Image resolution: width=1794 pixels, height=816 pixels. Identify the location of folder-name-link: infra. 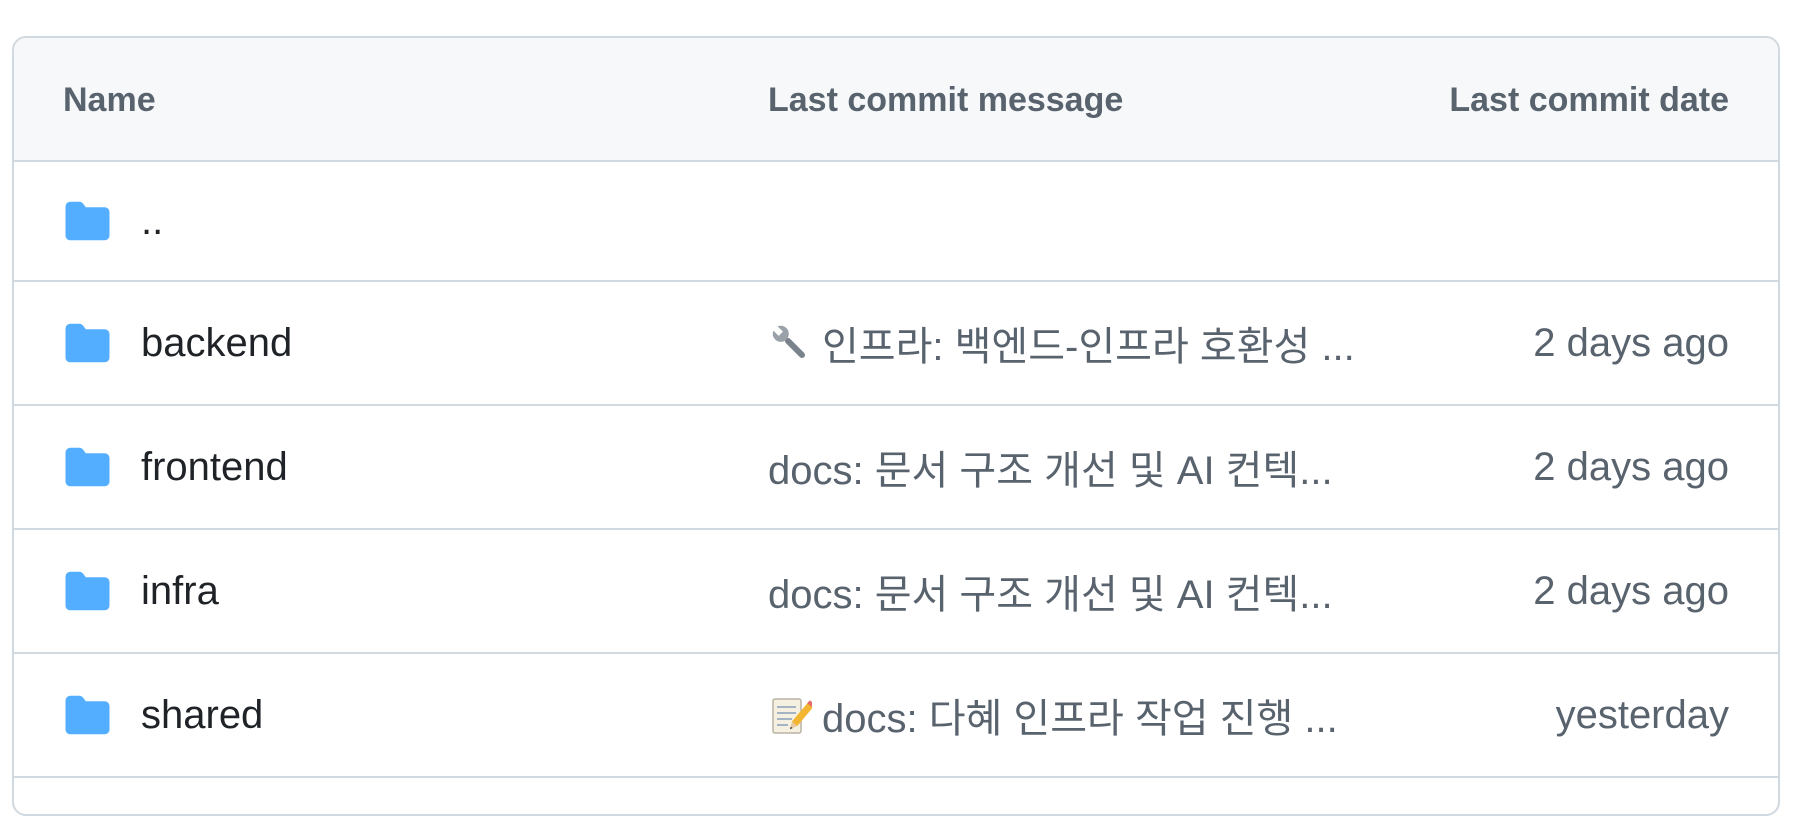
(180, 591).